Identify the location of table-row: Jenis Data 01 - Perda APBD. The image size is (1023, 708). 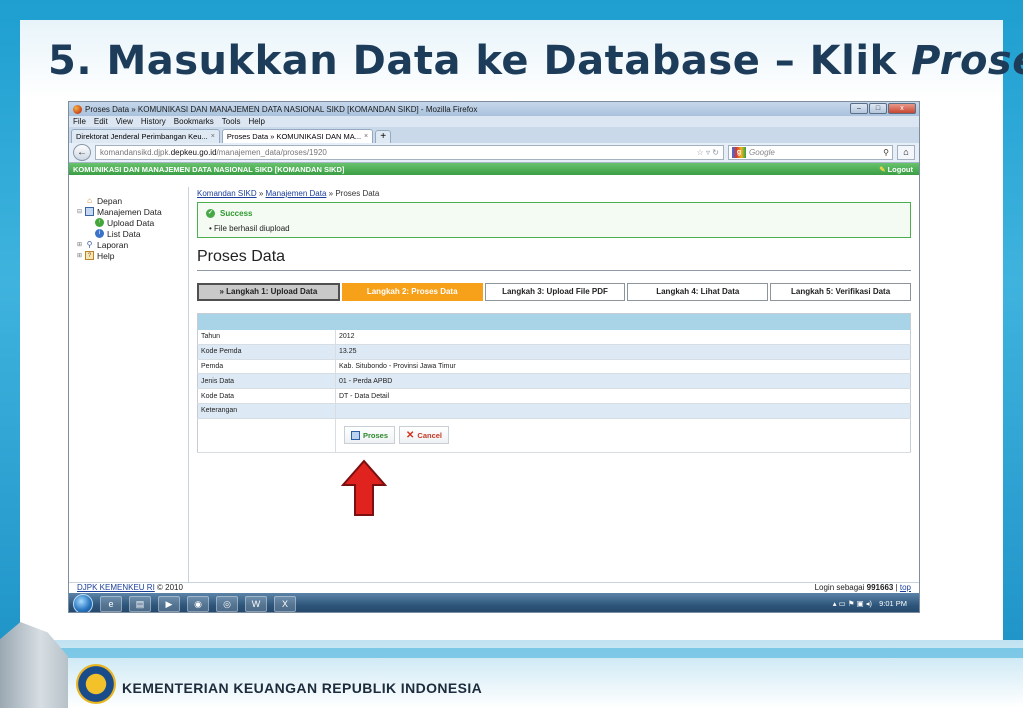
(554, 381).